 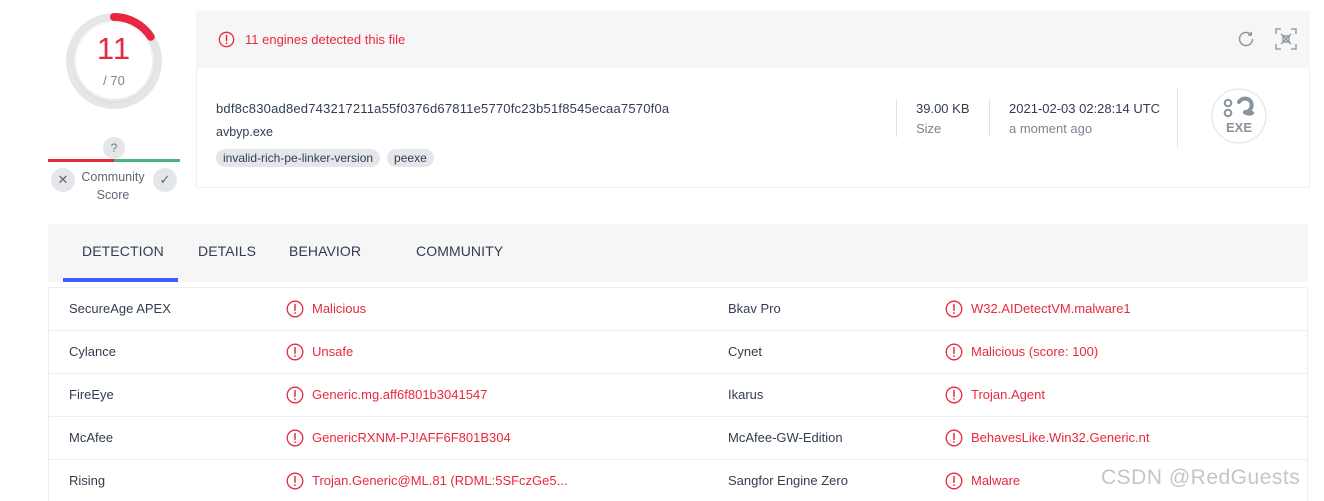 I want to click on engine-name: McAfee, so click(x=91, y=437).